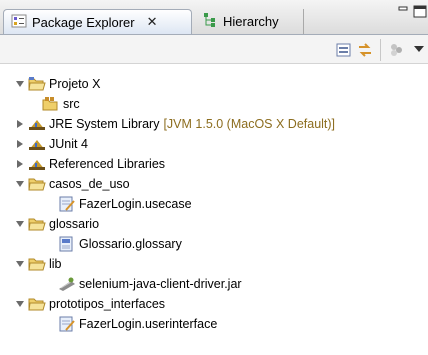 This screenshot has height=355, width=428. What do you see at coordinates (67, 204) in the screenshot?
I see `usecase-file-icon` at bounding box center [67, 204].